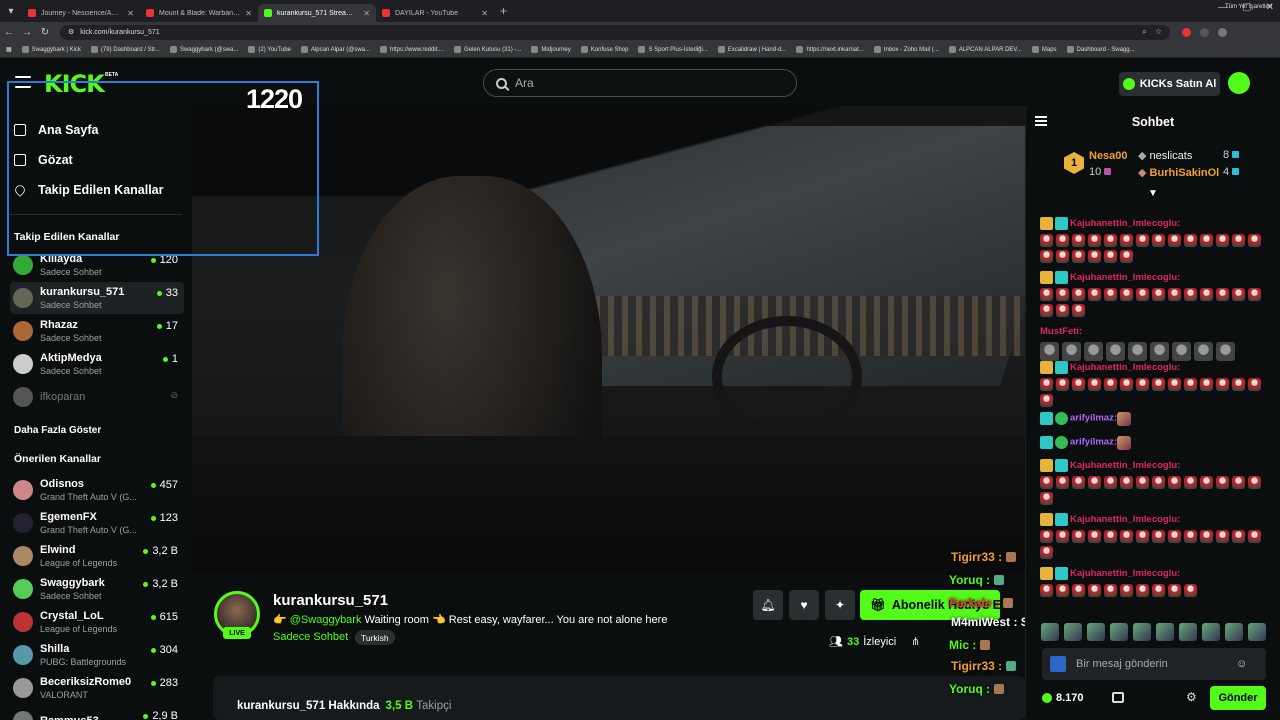  I want to click on share-icon: ⋔, so click(915, 641).